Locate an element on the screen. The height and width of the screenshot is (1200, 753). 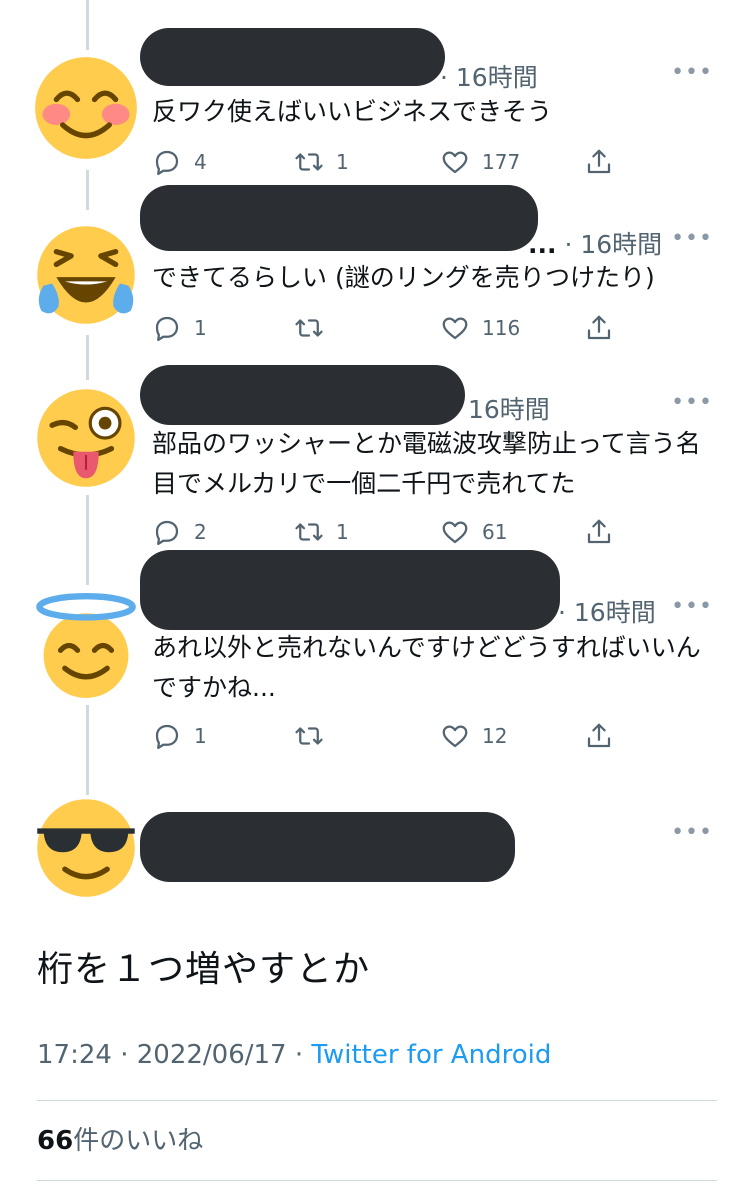
likes-count-link: 66件のいいね is located at coordinates (120, 1138).